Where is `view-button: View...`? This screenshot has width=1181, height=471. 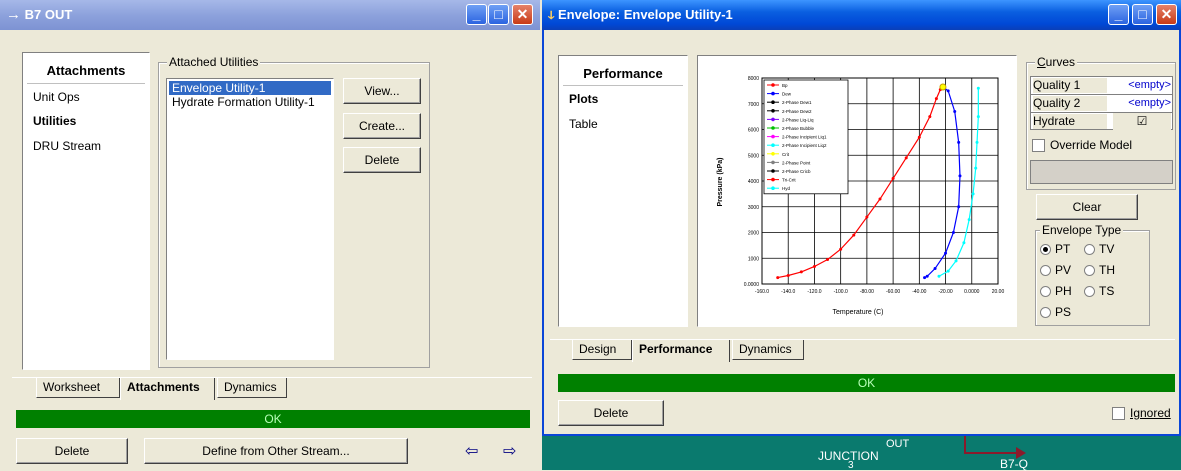 view-button: View... is located at coordinates (382, 91).